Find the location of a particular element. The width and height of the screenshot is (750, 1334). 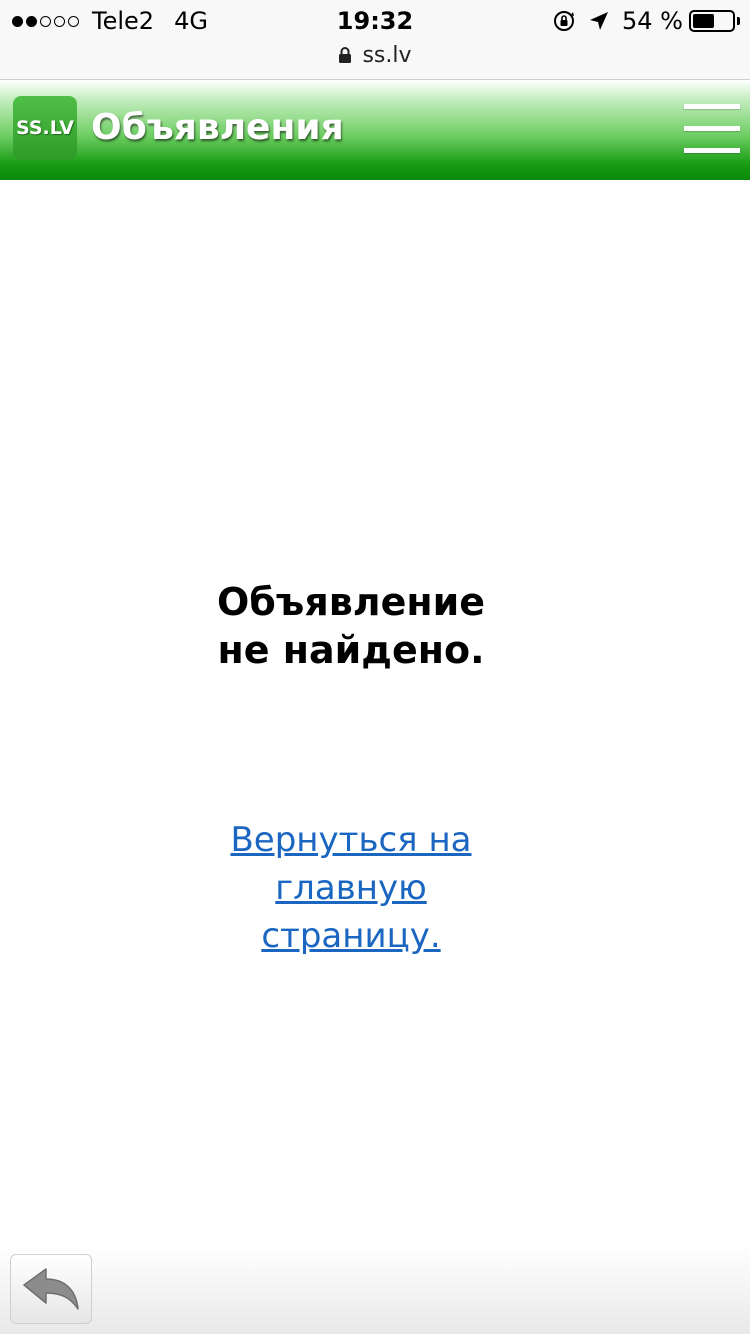

back-button is located at coordinates (51, 1289).